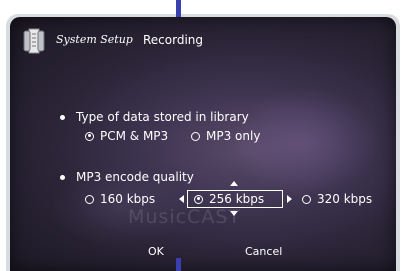  What do you see at coordinates (135, 177) in the screenshot?
I see `encode-quality-label: MP3 encode quality` at bounding box center [135, 177].